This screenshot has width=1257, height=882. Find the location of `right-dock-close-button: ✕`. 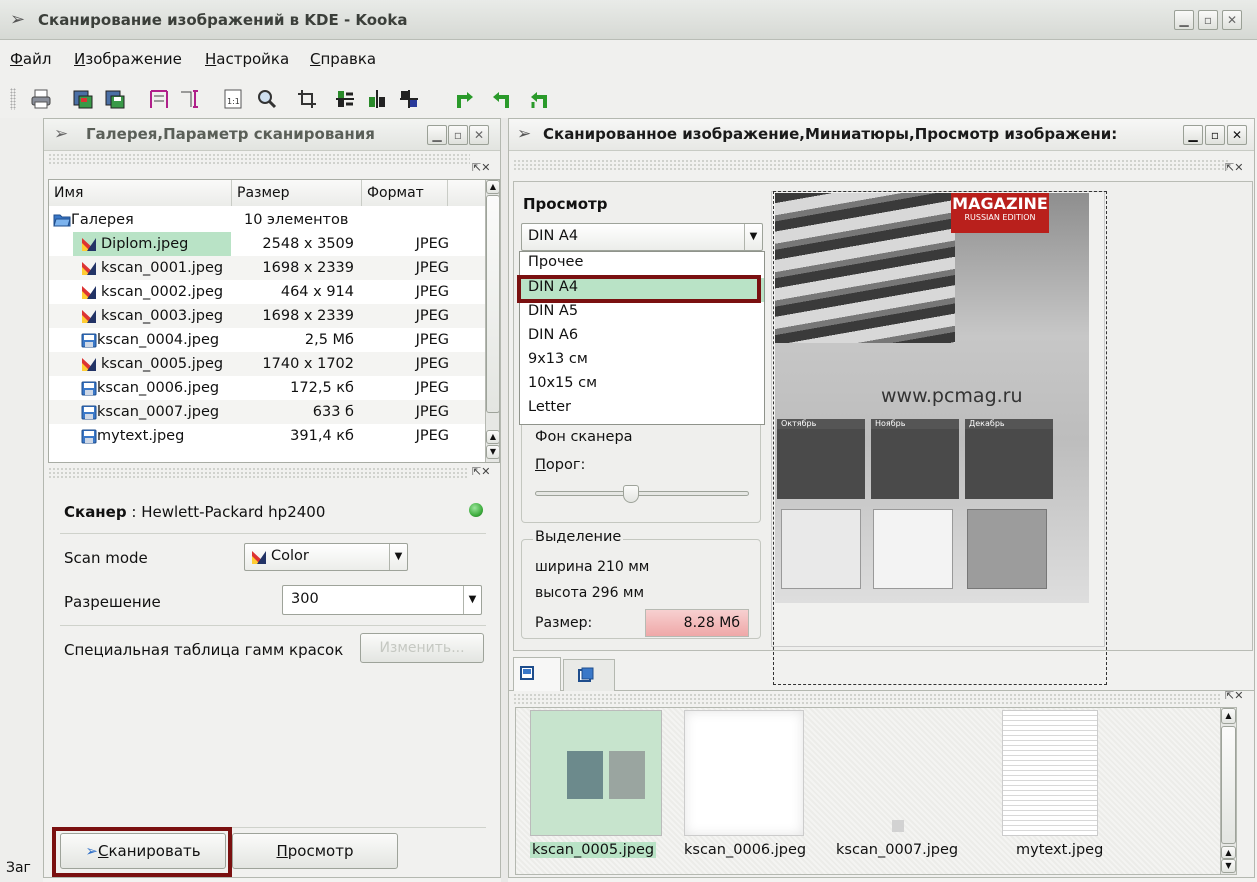

right-dock-close-button: ✕ is located at coordinates (1237, 135).